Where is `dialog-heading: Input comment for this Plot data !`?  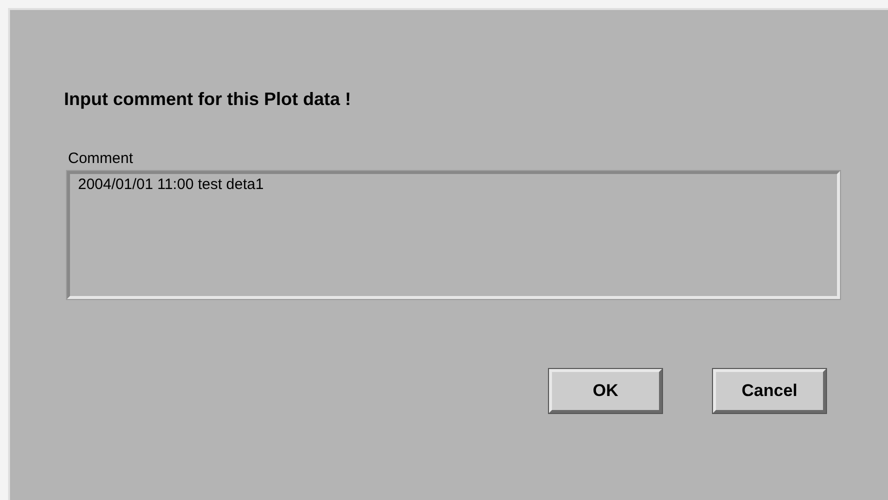
dialog-heading: Input comment for this Plot data ! is located at coordinates (207, 99).